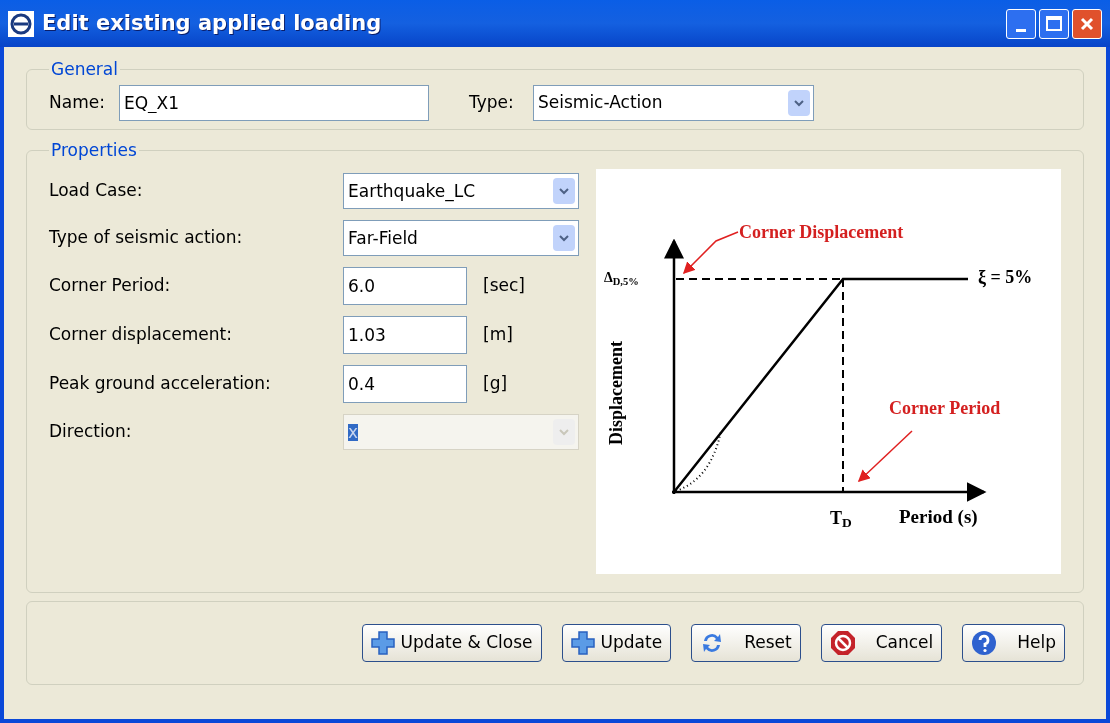 This screenshot has height=723, width=1110. Describe the element at coordinates (212, 23) in the screenshot. I see `window-title: Edit existing applied loading` at that location.